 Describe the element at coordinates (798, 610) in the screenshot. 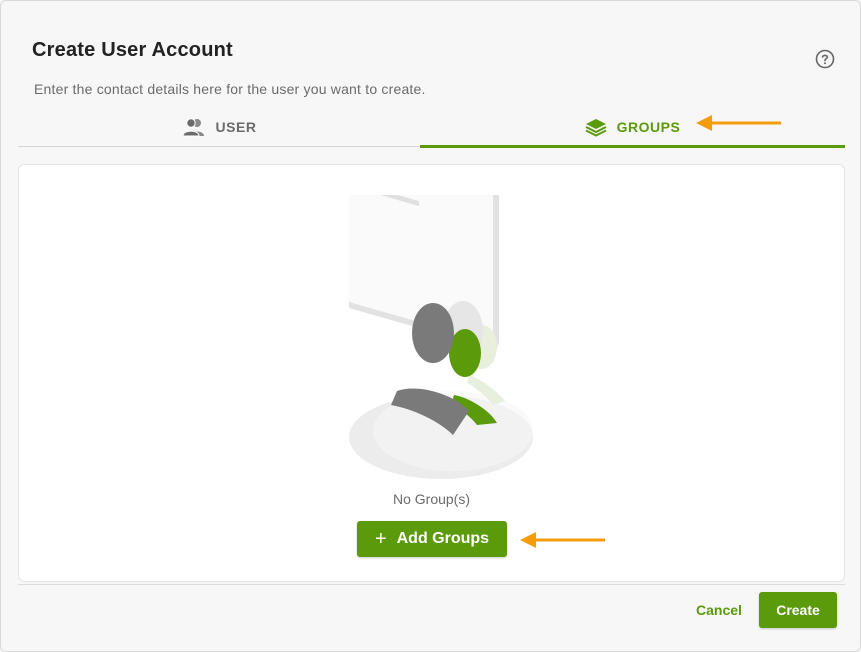

I see `create-button: Create` at that location.